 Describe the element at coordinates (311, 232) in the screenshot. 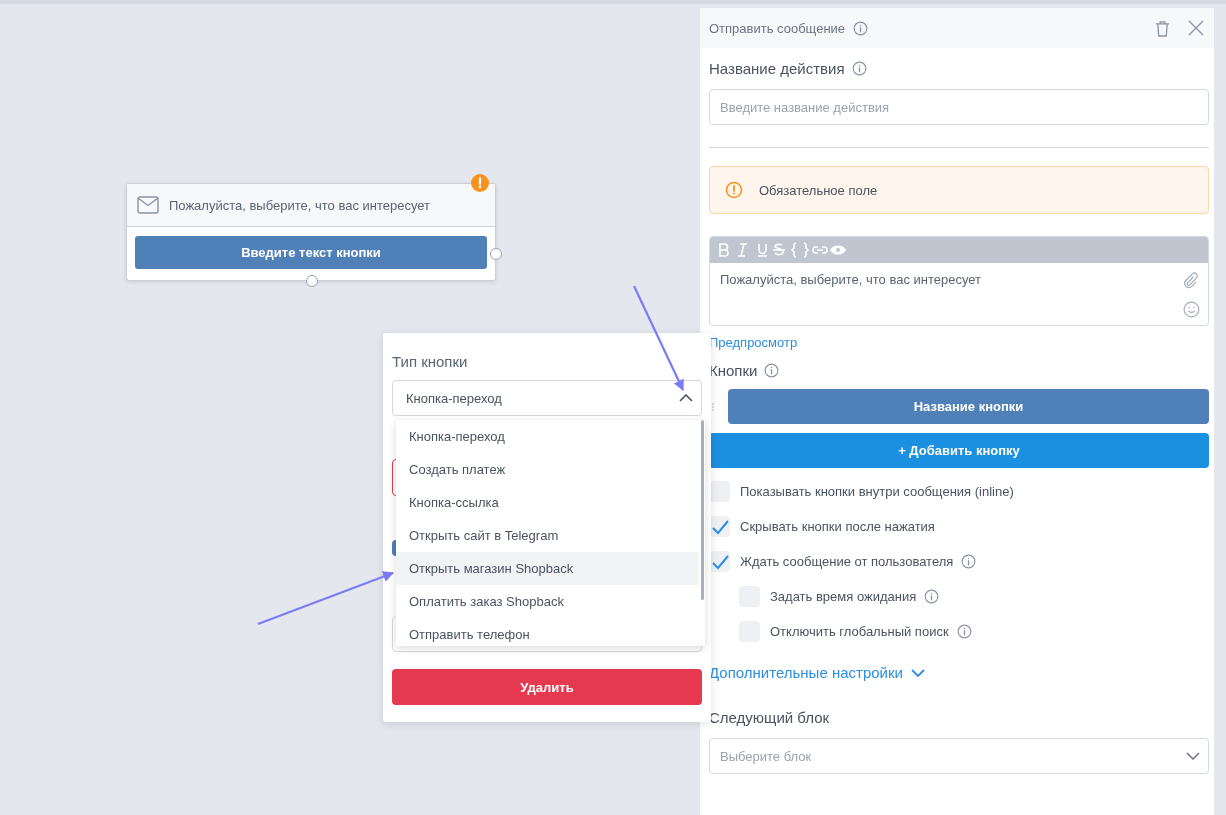

I see `message-node: Пожалуйста, выберите, что вас интересует Введите текст кнопки` at that location.